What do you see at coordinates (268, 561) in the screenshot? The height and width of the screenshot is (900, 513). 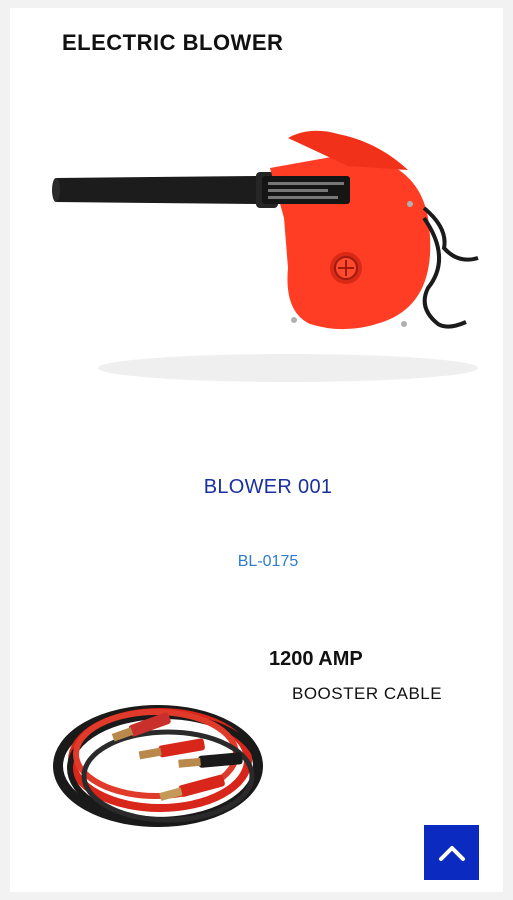 I see `product-code: BL-0175` at bounding box center [268, 561].